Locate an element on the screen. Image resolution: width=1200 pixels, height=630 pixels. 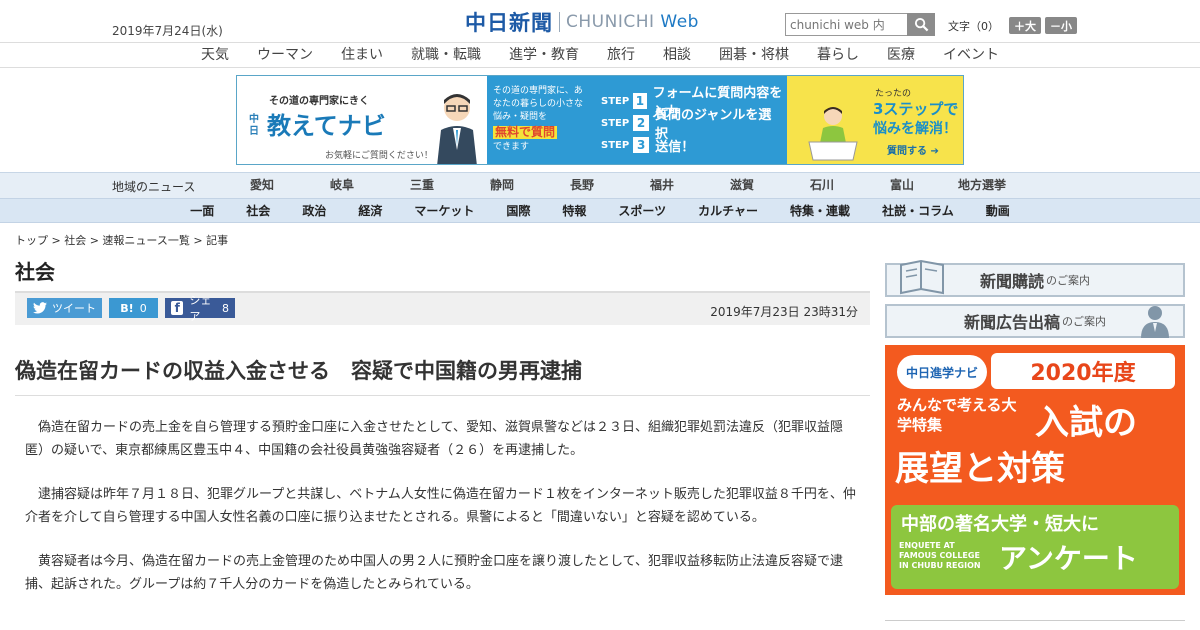
region-link: 滋賀 is located at coordinates (742, 185).